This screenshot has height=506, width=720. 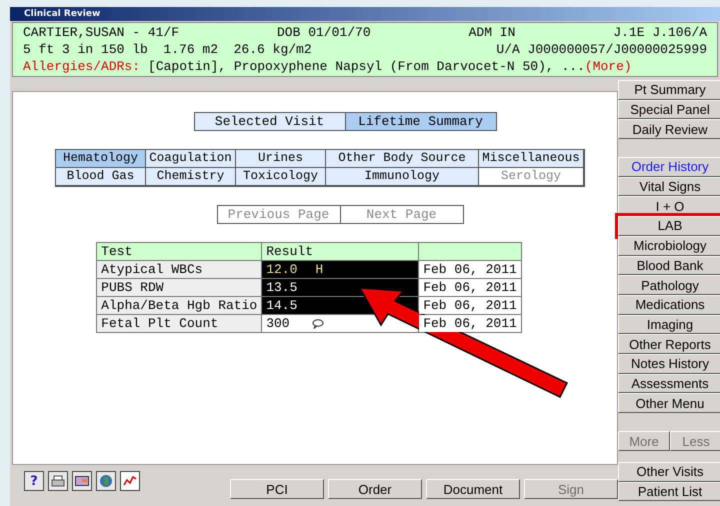 What do you see at coordinates (58, 481) in the screenshot?
I see `printer-icon` at bounding box center [58, 481].